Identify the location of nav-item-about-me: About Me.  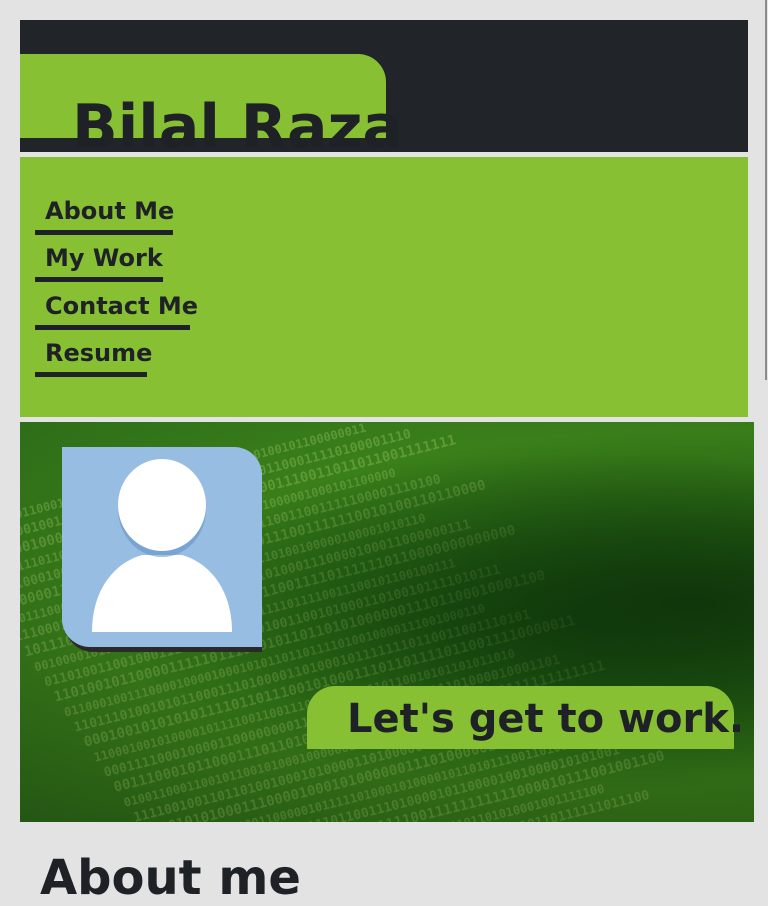
(105, 215).